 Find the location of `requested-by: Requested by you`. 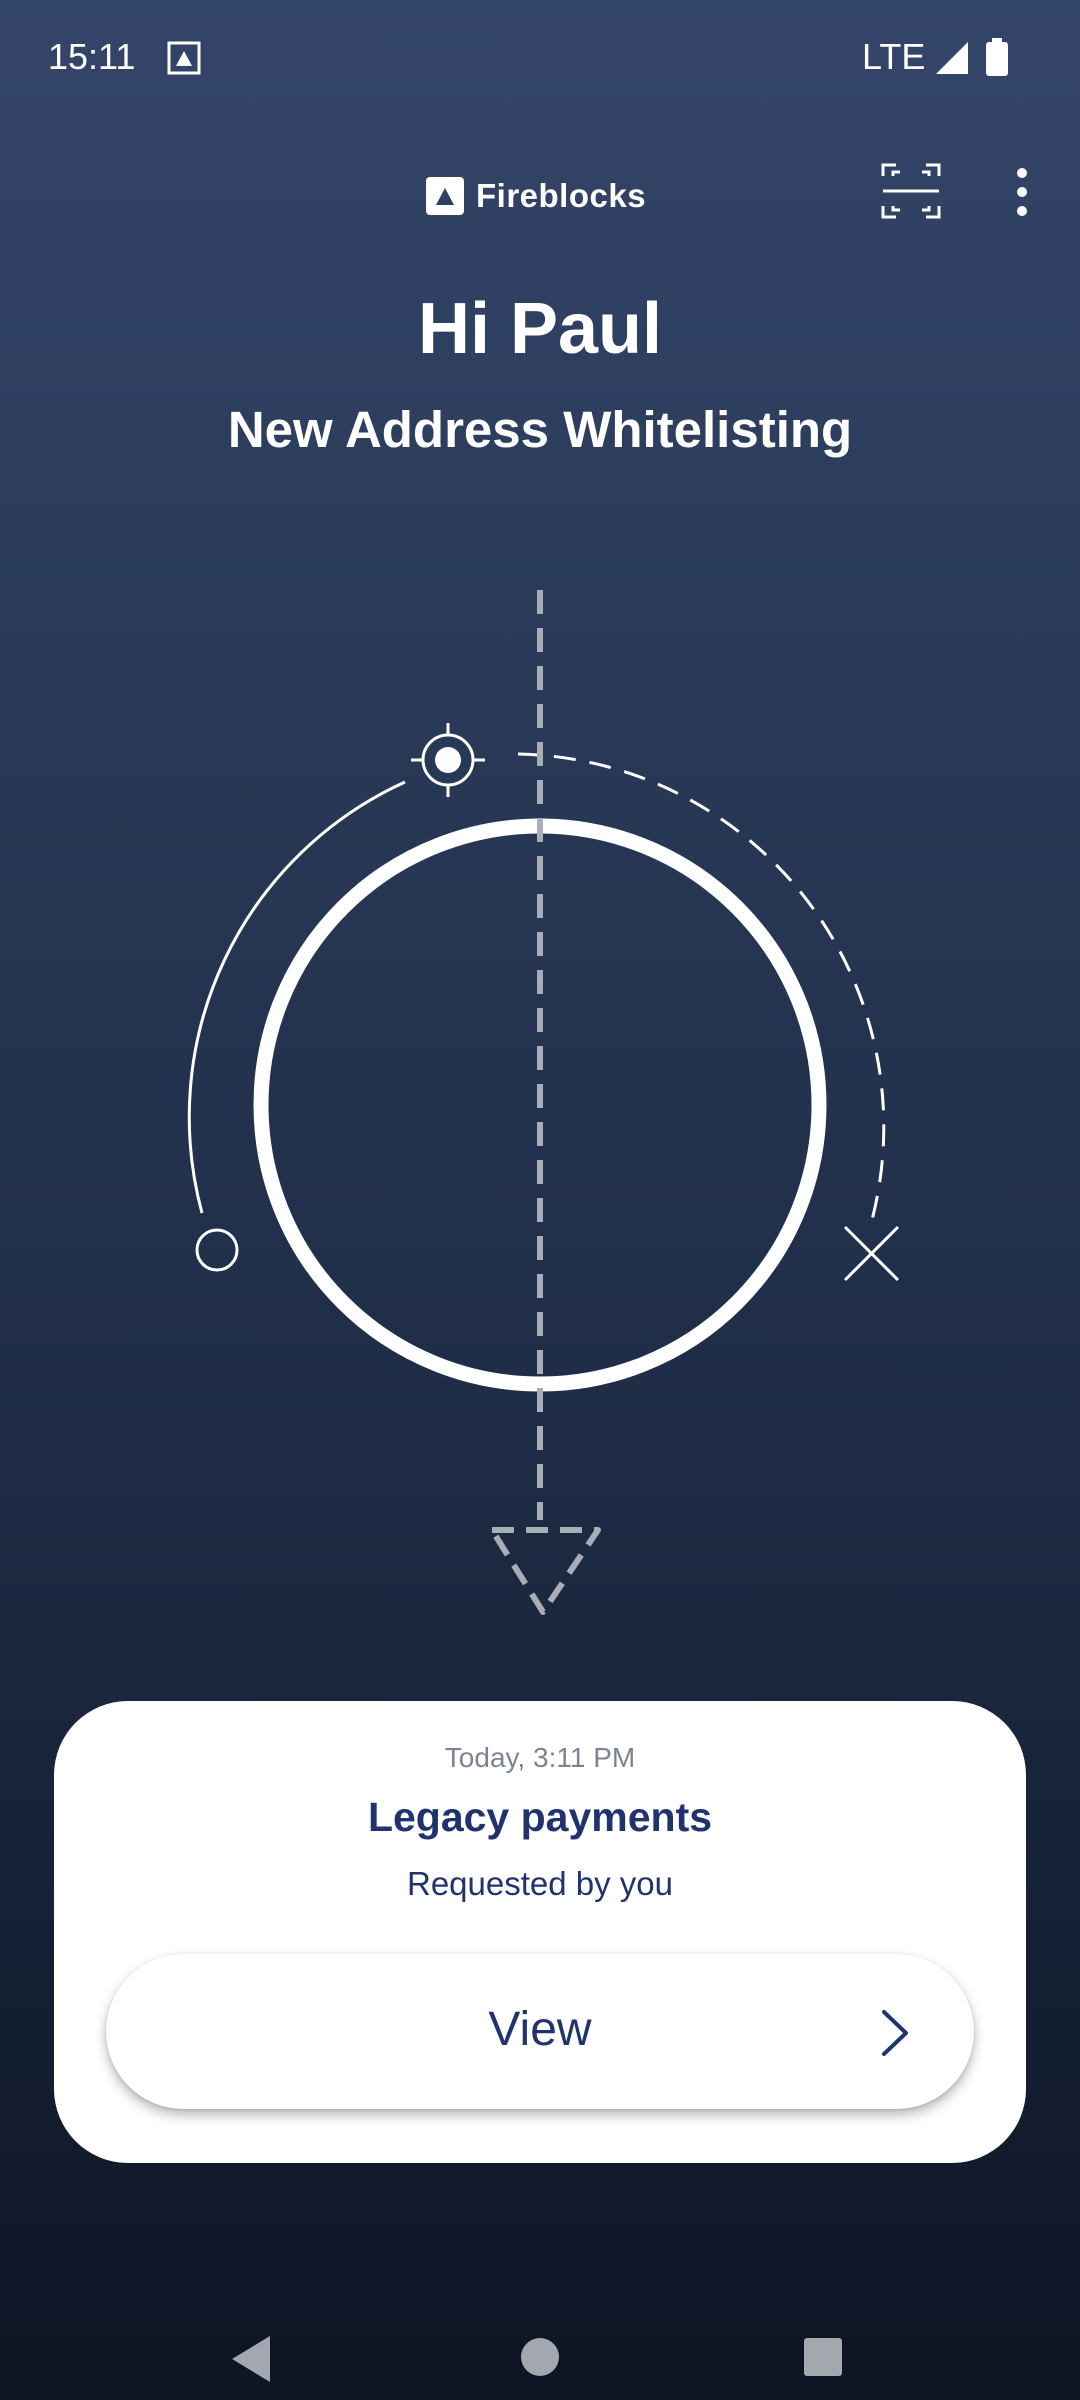

requested-by: Requested by you is located at coordinates (539, 1883).